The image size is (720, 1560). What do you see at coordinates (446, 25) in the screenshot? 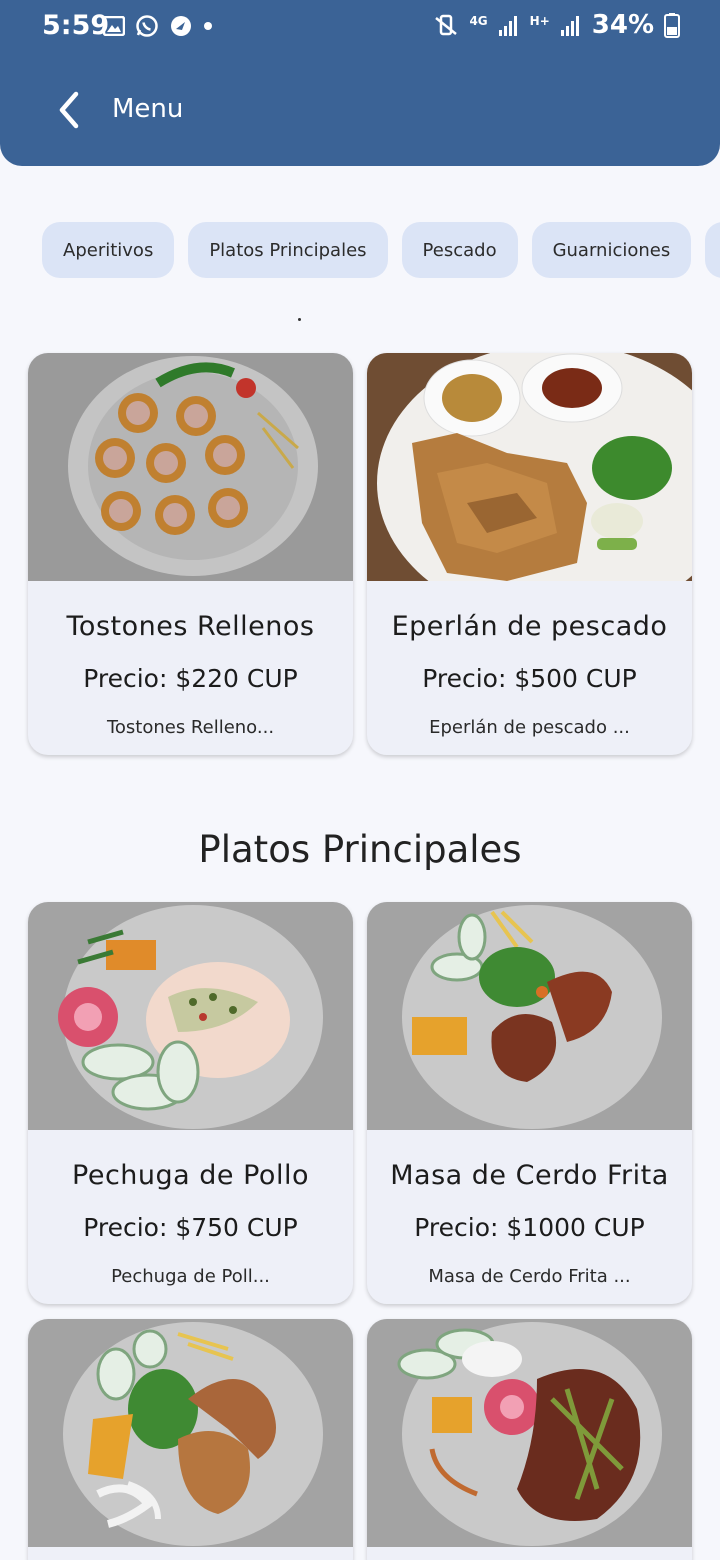
I see `vibrate-icon` at bounding box center [446, 25].